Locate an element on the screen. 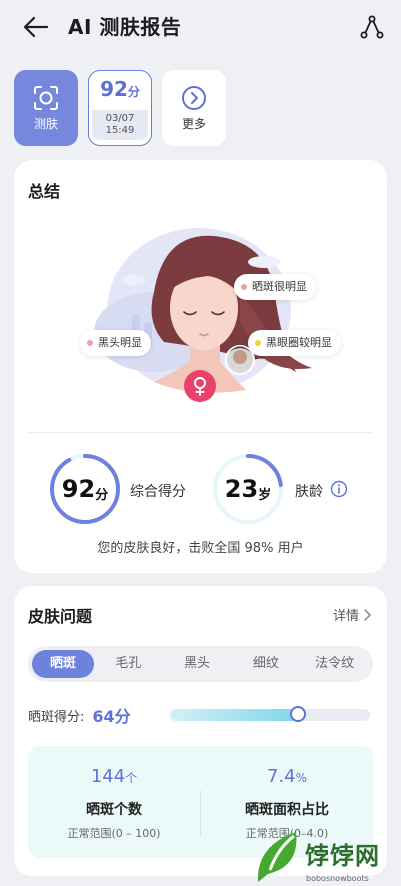 Image resolution: width=401 pixels, height=886 pixels. bubble-sun-spots: 晒斑很明显 is located at coordinates (275, 287).